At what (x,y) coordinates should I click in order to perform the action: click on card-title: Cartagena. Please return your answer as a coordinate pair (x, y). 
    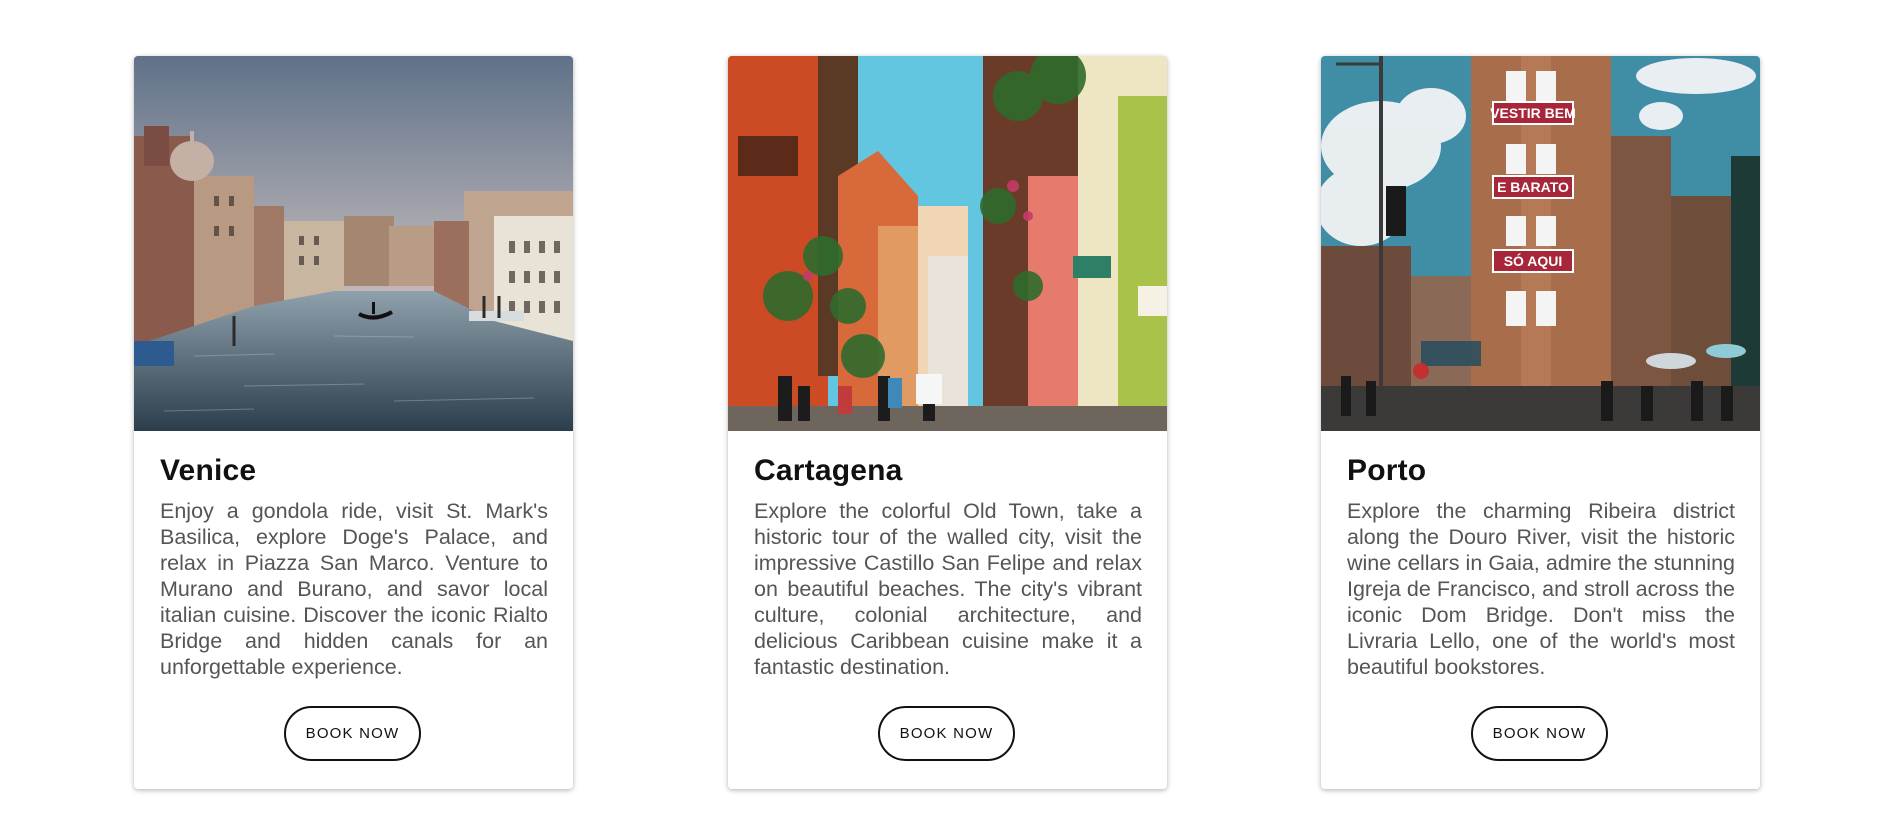
    Looking at the image, I should click on (828, 470).